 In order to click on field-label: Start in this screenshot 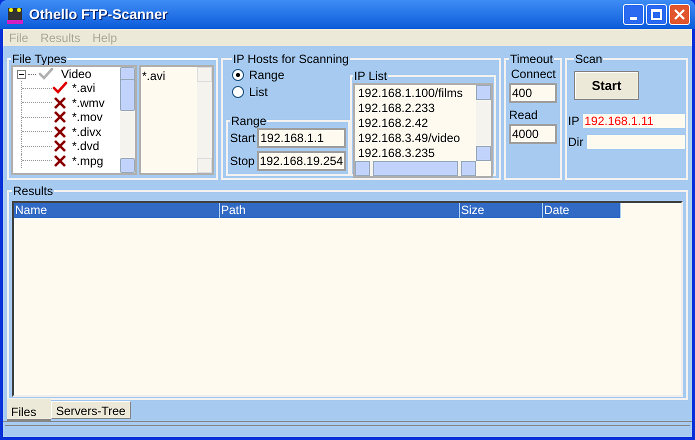, I will do `click(243, 138)`.